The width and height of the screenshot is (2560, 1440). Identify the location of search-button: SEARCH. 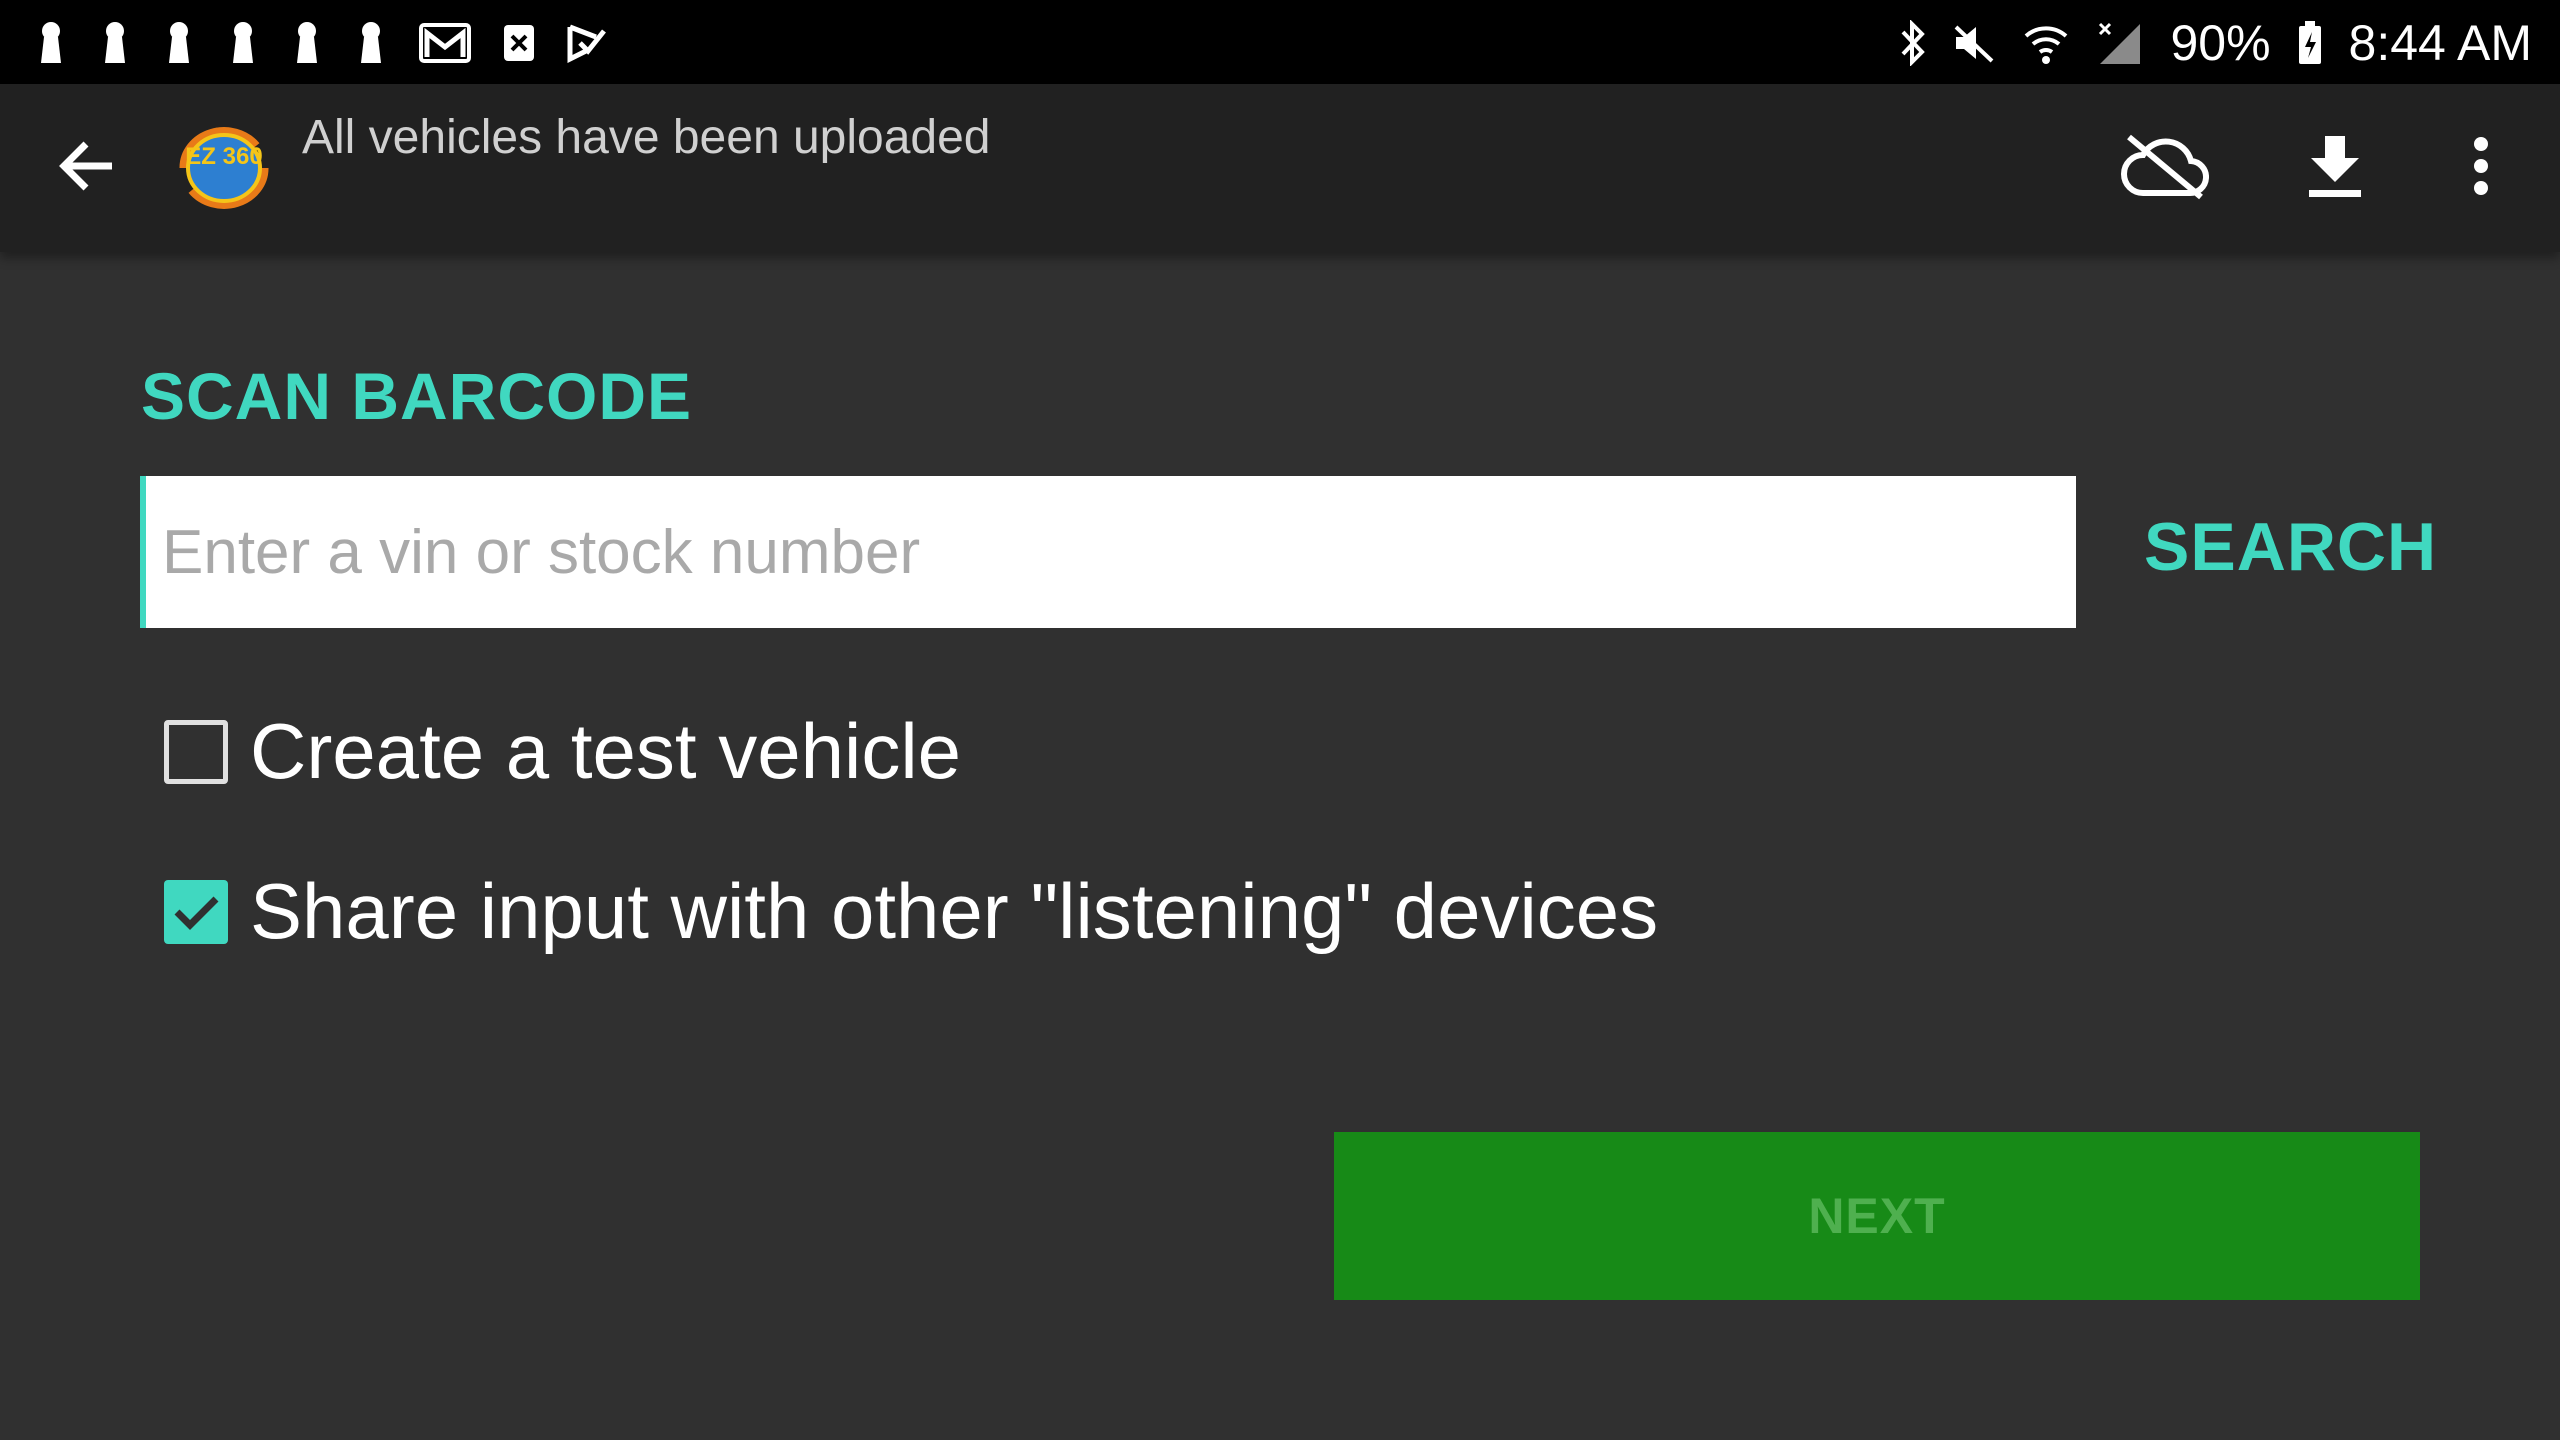
(2290, 547).